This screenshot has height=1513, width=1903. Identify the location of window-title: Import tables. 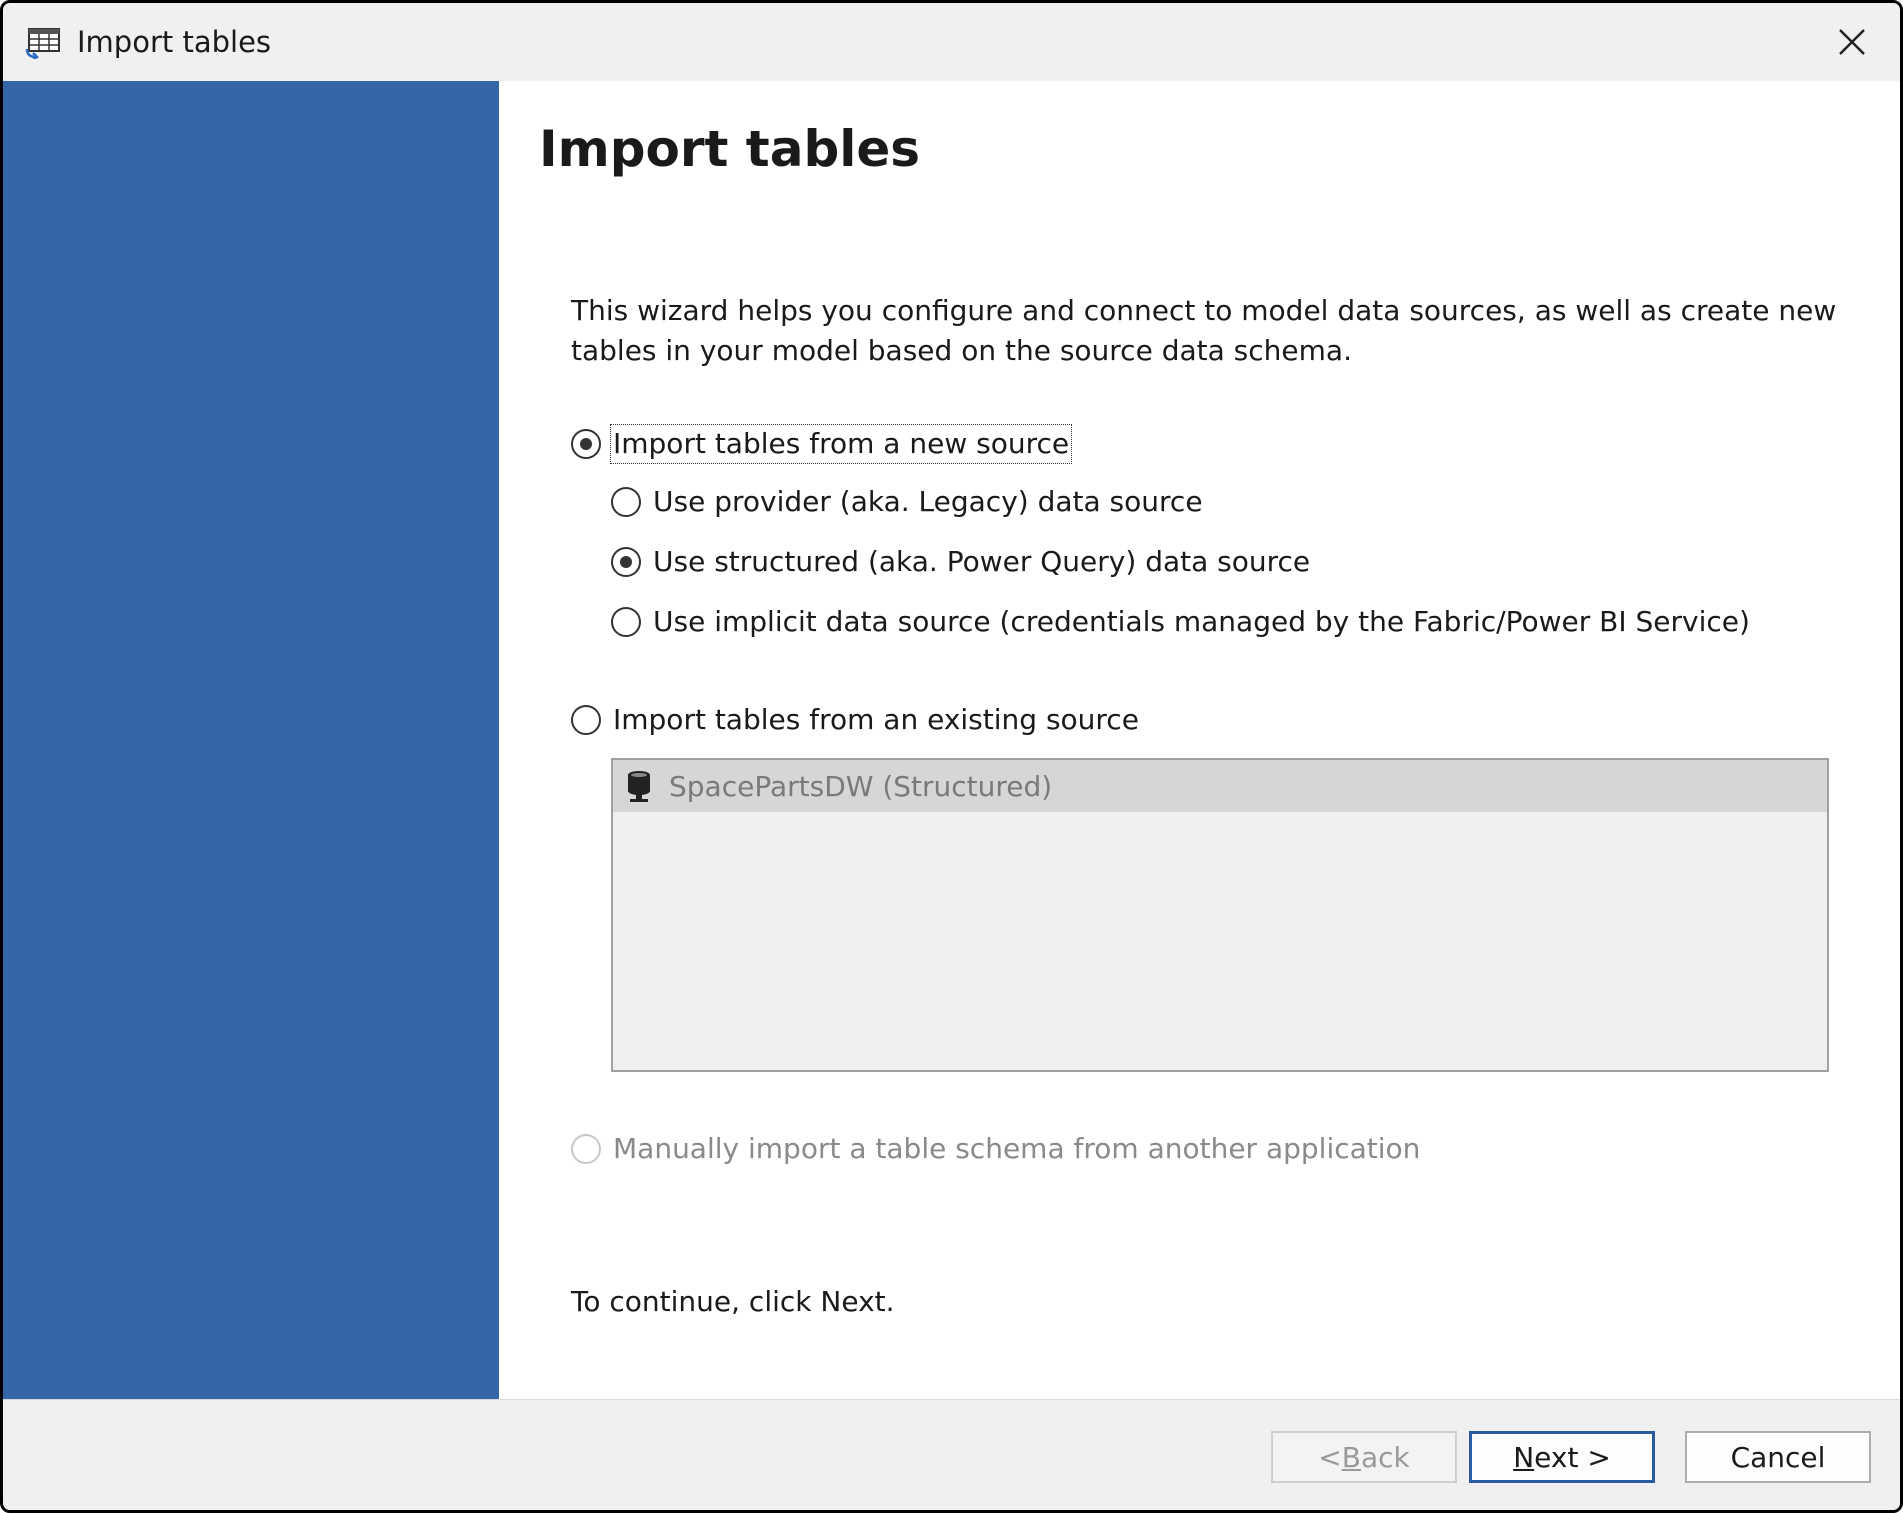
(174, 42).